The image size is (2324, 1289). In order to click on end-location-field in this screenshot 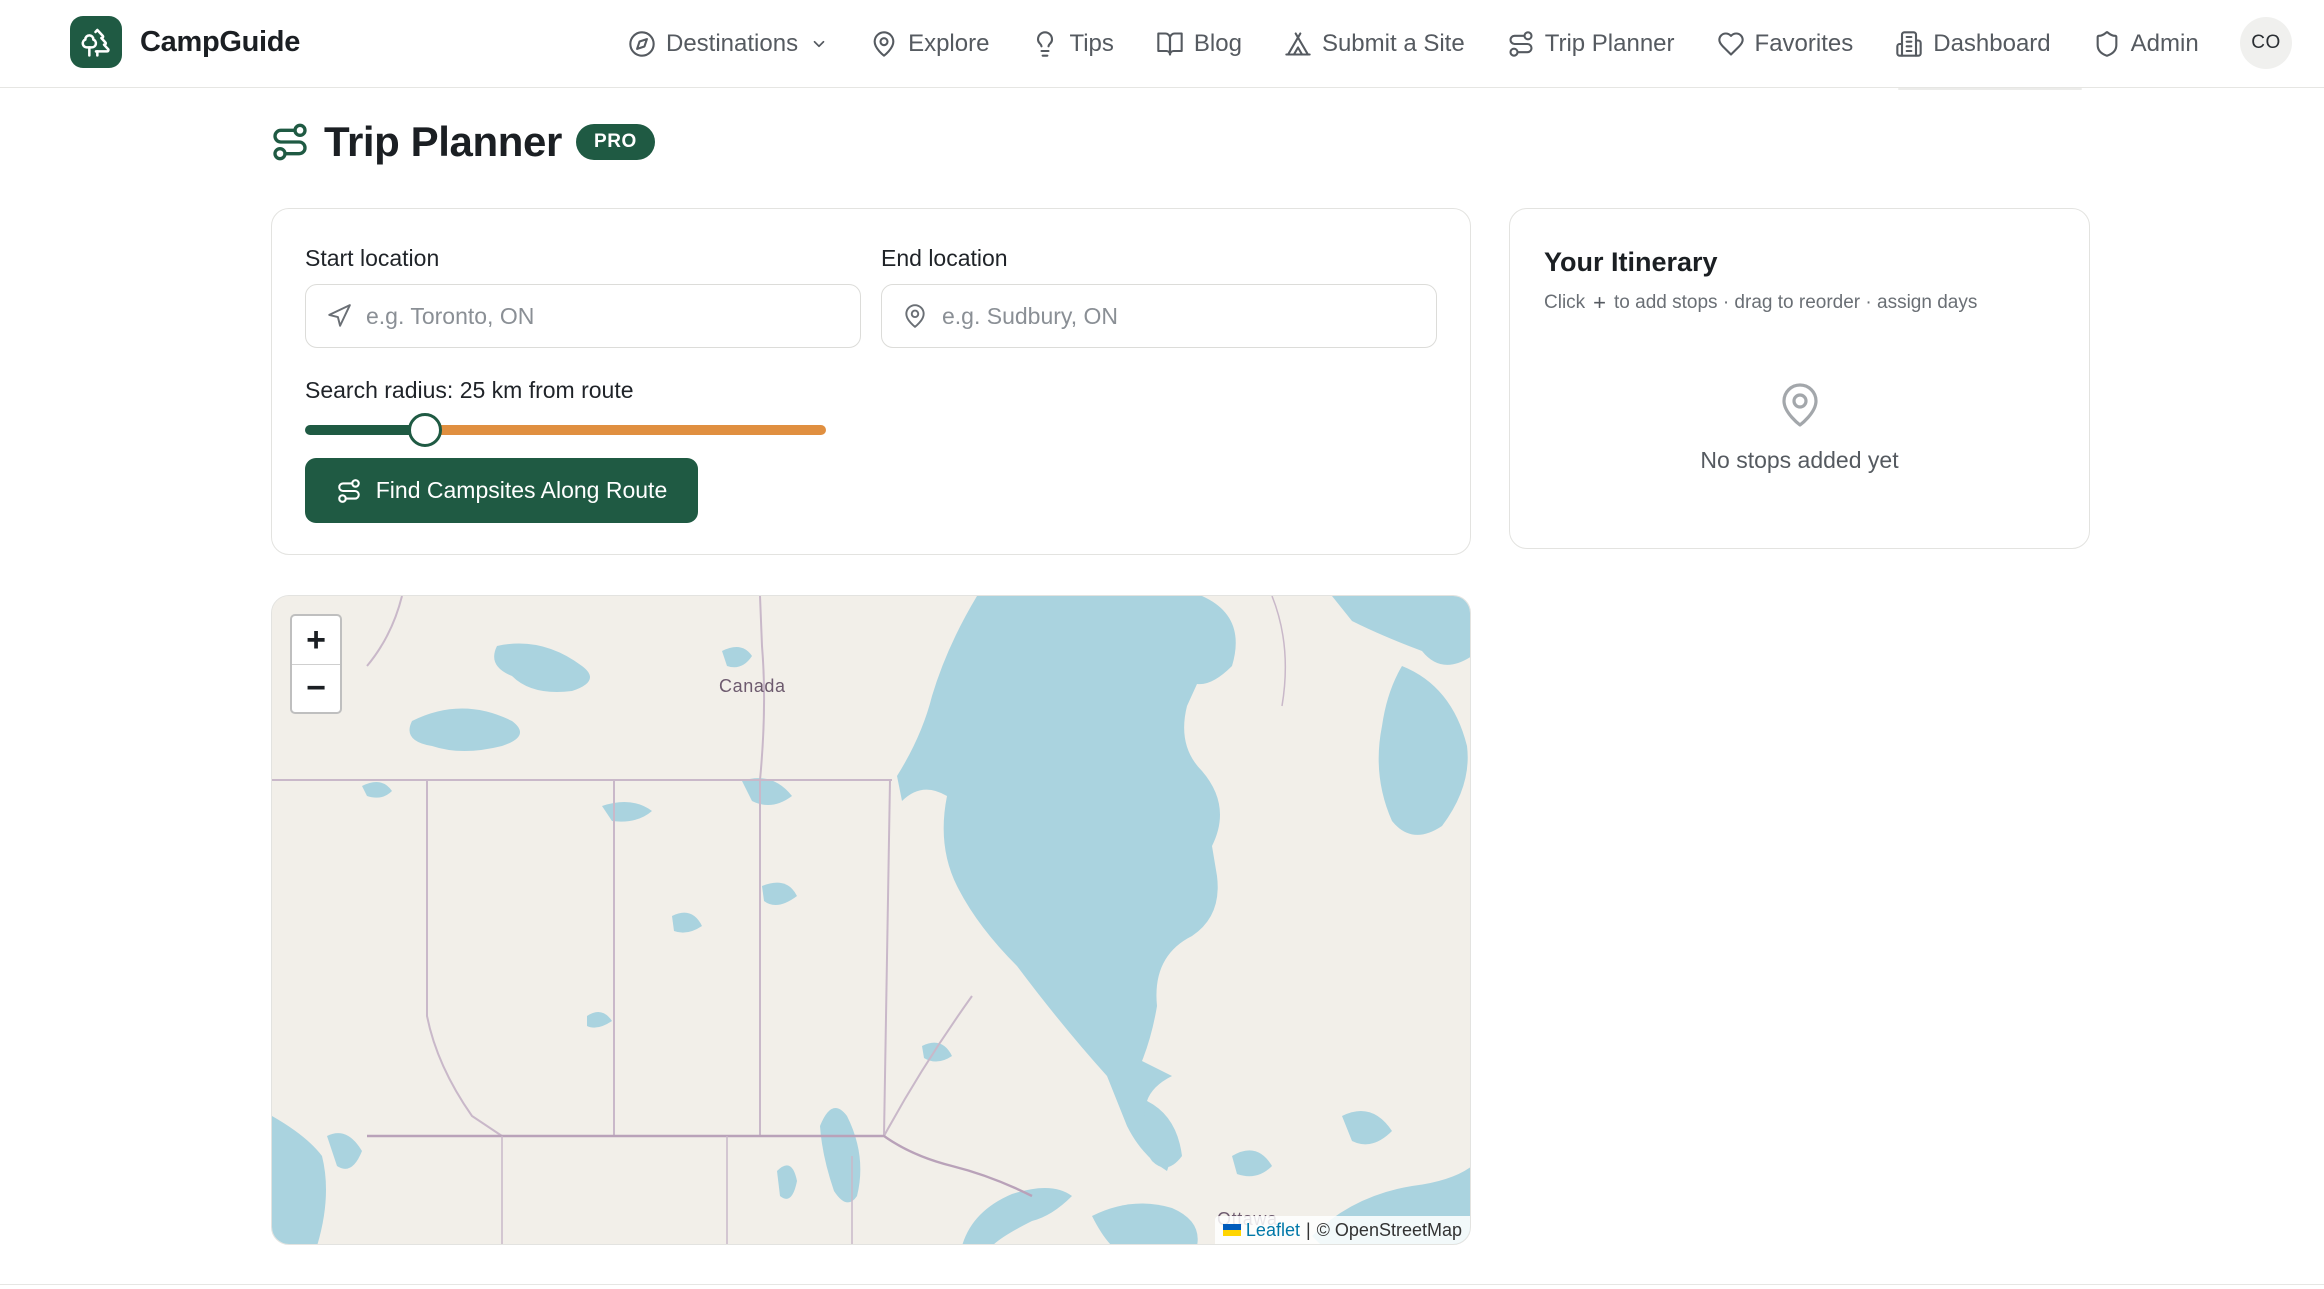, I will do `click(1159, 316)`.